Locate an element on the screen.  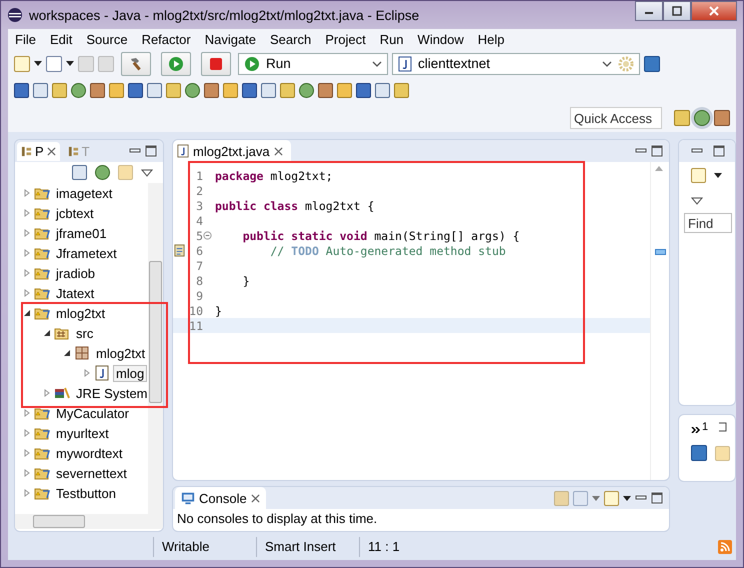
tree-item: jradiob is located at coordinates (75, 273).